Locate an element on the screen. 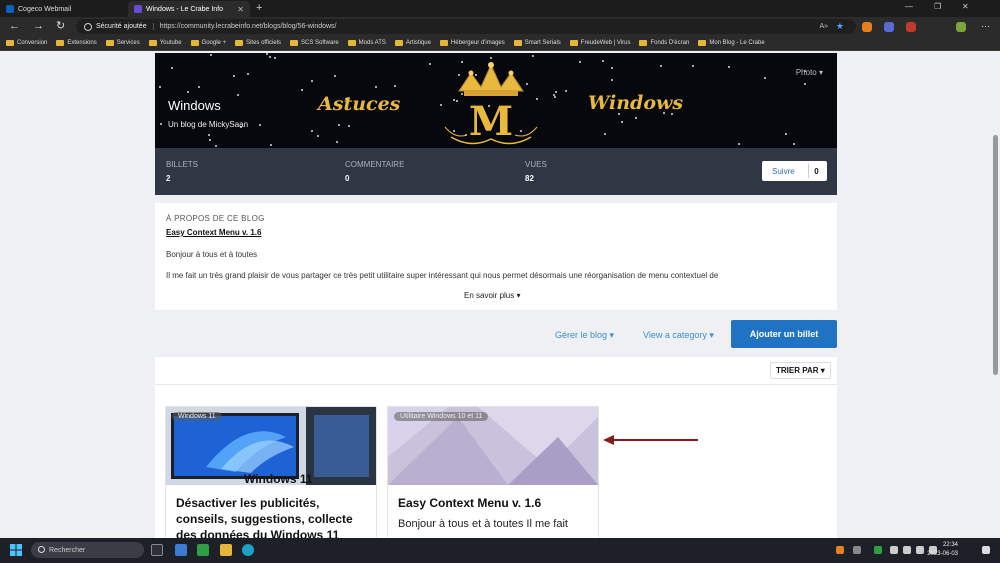  maximize-icon: ❐ is located at coordinates (937, 6).